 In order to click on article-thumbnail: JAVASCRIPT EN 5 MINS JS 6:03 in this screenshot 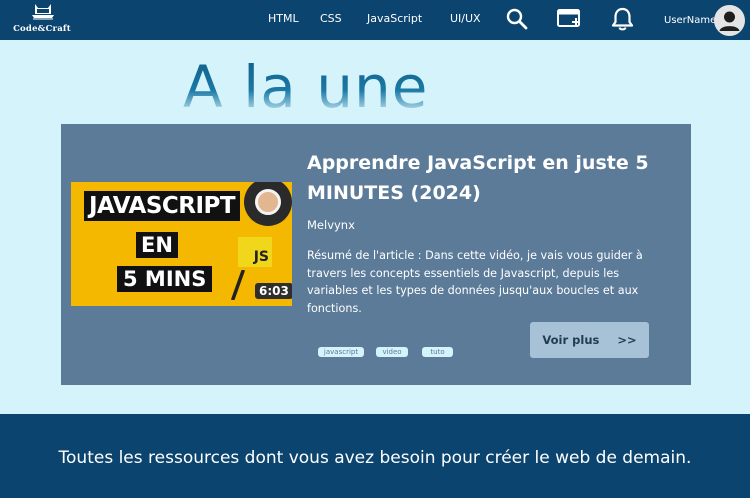, I will do `click(181, 244)`.